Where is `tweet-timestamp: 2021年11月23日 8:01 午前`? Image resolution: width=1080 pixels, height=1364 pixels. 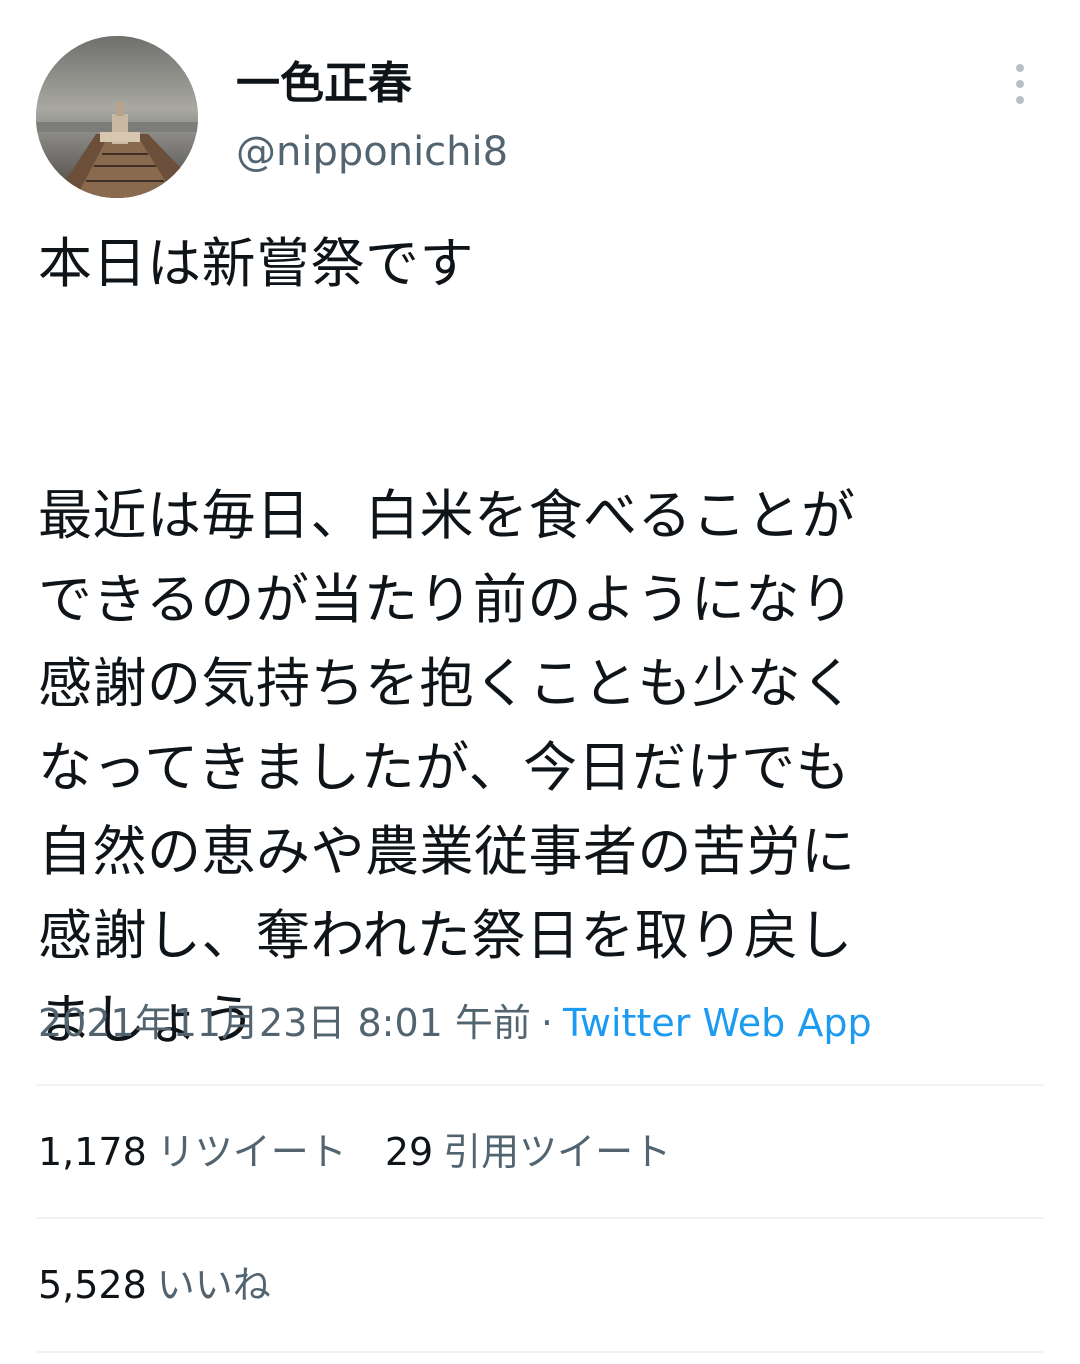 tweet-timestamp: 2021年11月23日 8:01 午前 is located at coordinates (284, 1023).